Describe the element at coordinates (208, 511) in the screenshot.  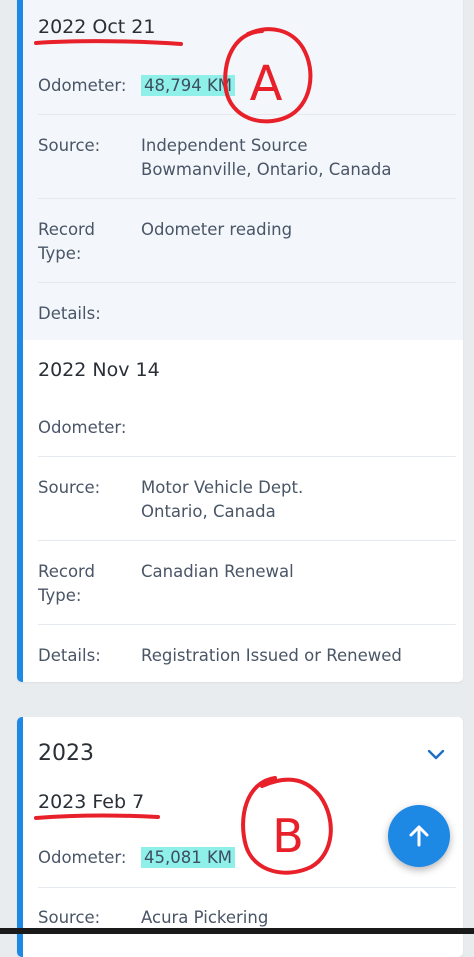
I see `source-line2: Ontario, Canada` at that location.